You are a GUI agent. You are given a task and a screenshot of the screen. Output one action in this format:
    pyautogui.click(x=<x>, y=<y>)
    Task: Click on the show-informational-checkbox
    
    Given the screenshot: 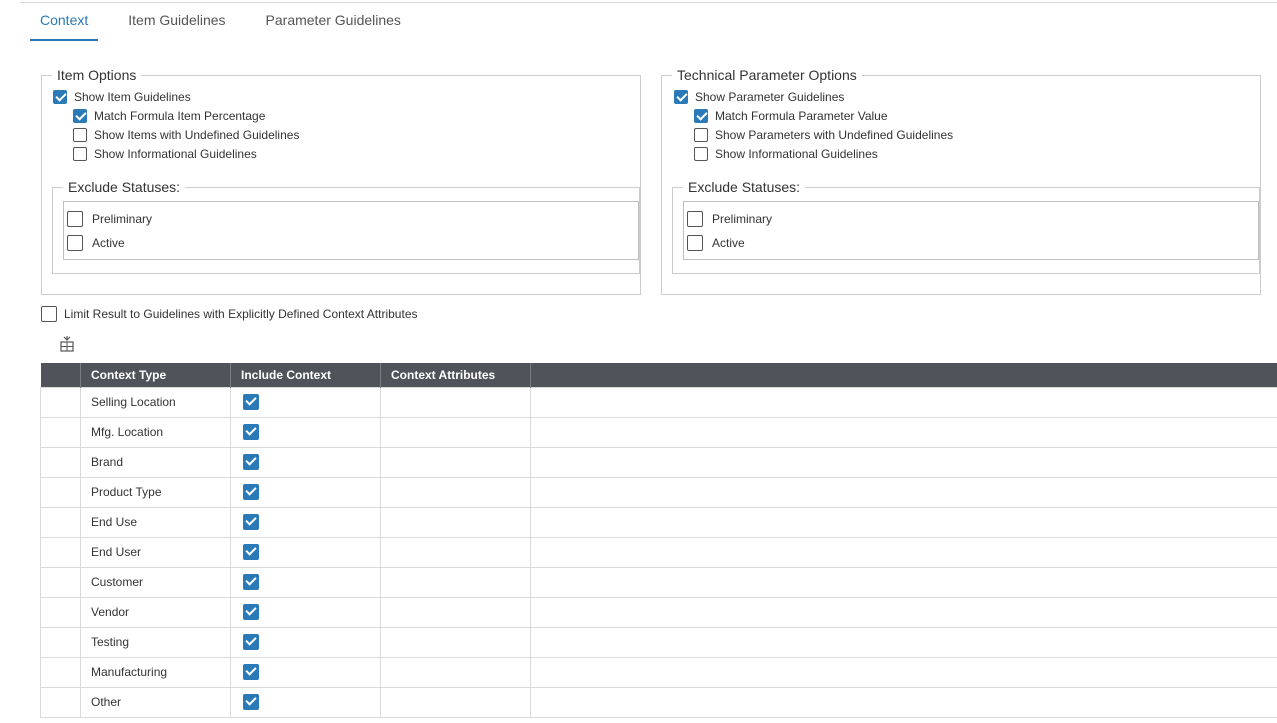 What is the action you would take?
    pyautogui.click(x=80, y=154)
    